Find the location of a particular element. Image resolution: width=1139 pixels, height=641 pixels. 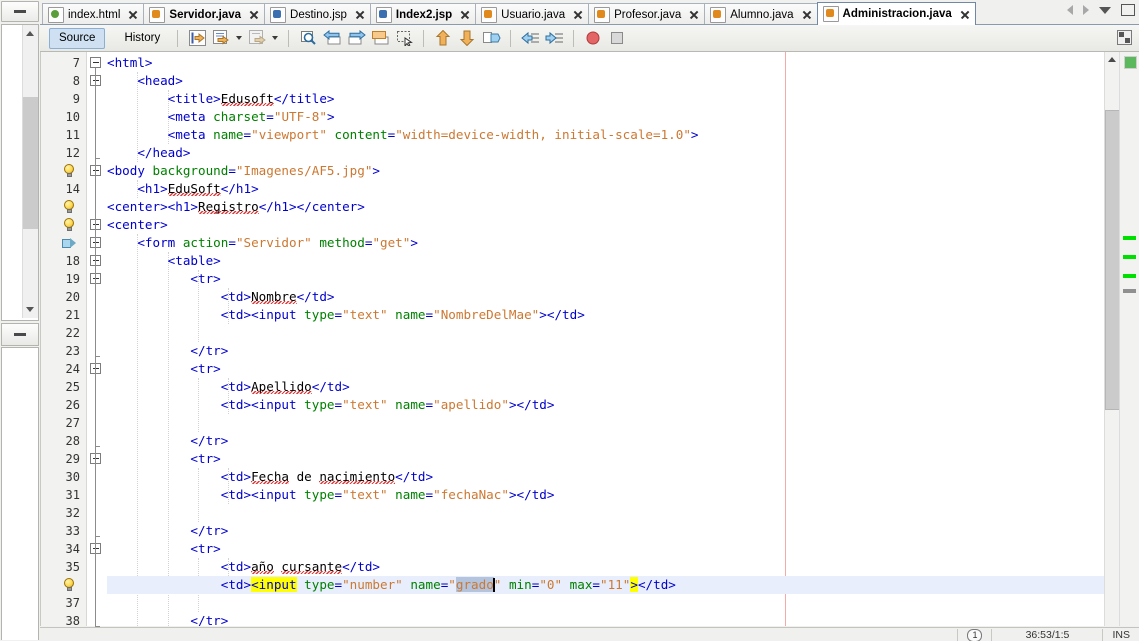

tab-list-dropdown-icon is located at coordinates (1105, 10).